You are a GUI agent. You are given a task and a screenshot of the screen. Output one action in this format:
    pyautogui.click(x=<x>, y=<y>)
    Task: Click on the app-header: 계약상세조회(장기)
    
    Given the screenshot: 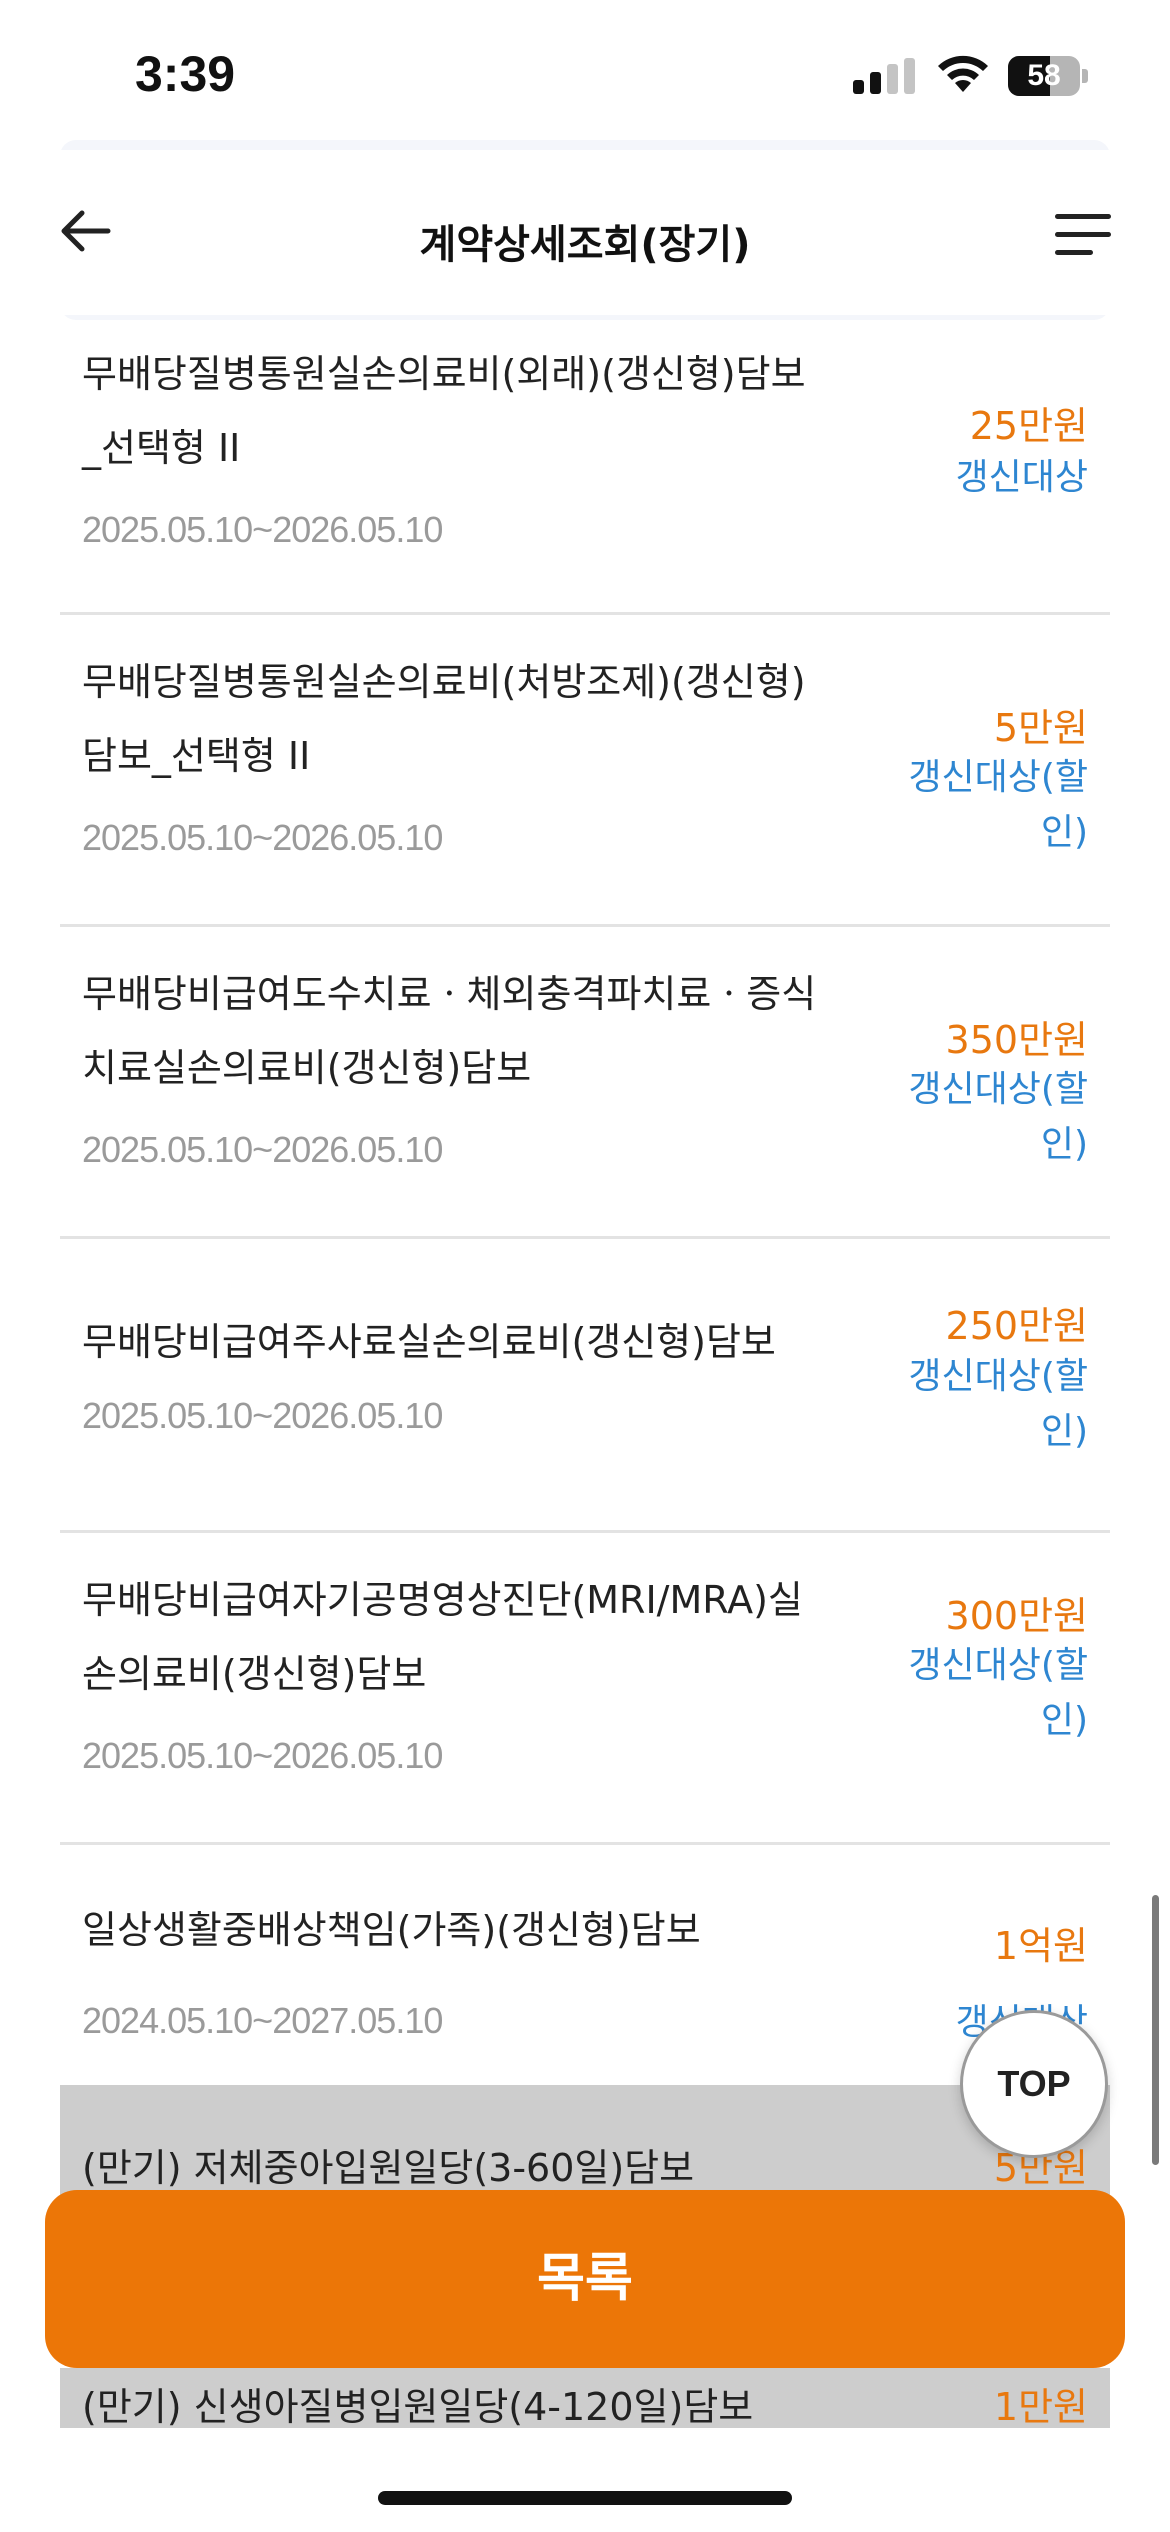 What is the action you would take?
    pyautogui.click(x=585, y=232)
    